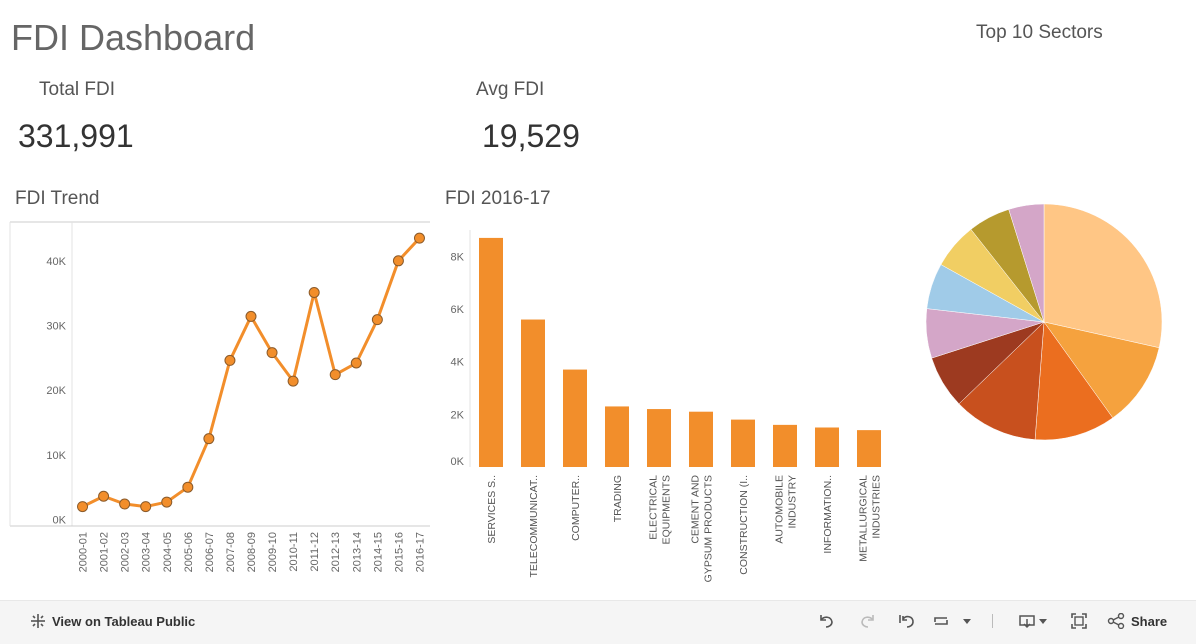 Image resolution: width=1196 pixels, height=644 pixels. I want to click on y-tick-label: 30K, so click(56, 326).